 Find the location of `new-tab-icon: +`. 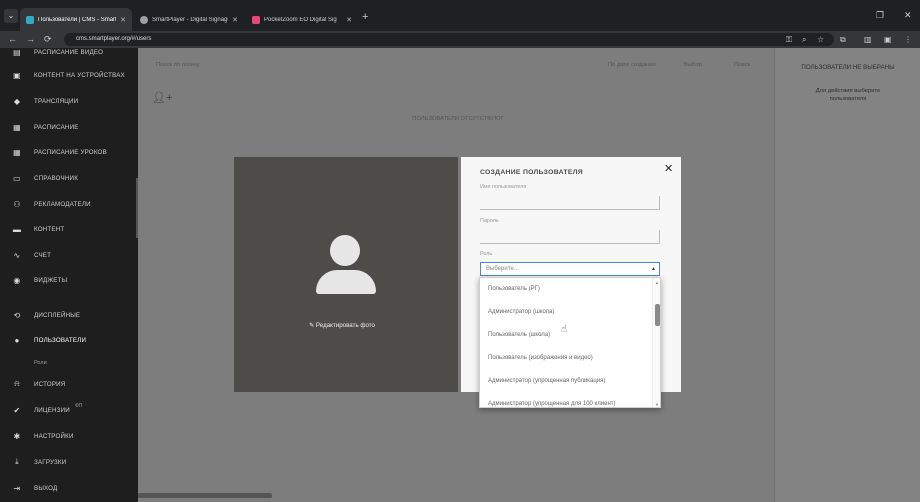

new-tab-icon: + is located at coordinates (365, 17).